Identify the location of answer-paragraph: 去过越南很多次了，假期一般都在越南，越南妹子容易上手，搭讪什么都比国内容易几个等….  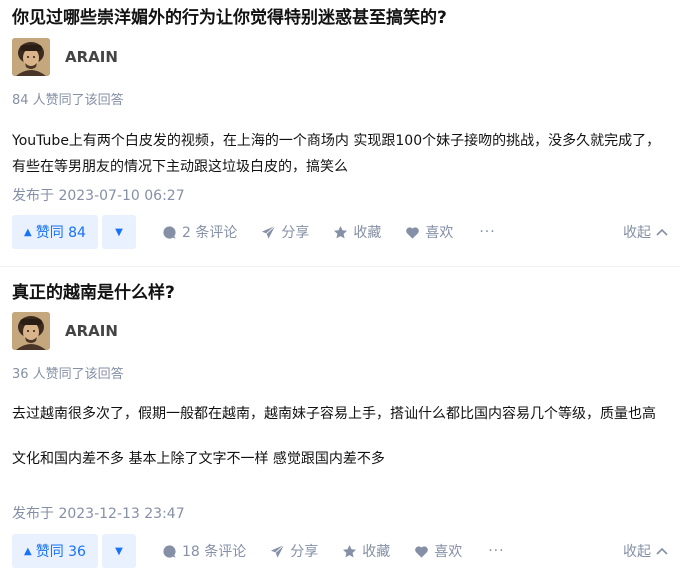
(334, 414).